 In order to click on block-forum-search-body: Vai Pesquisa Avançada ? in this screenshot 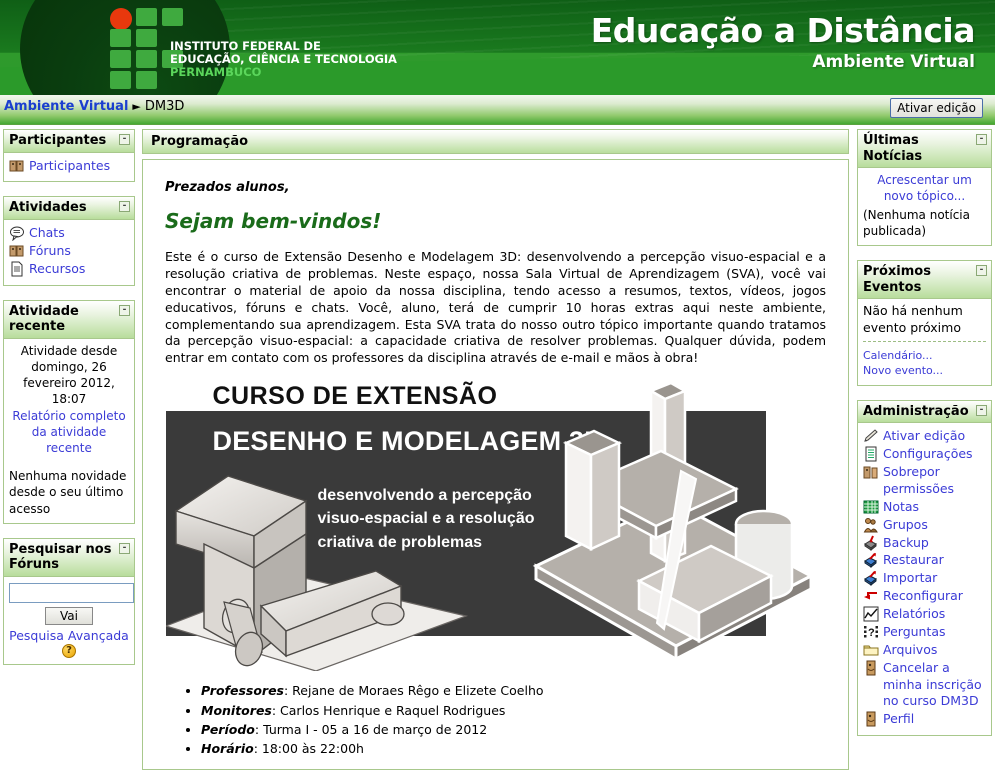, I will do `click(69, 620)`.